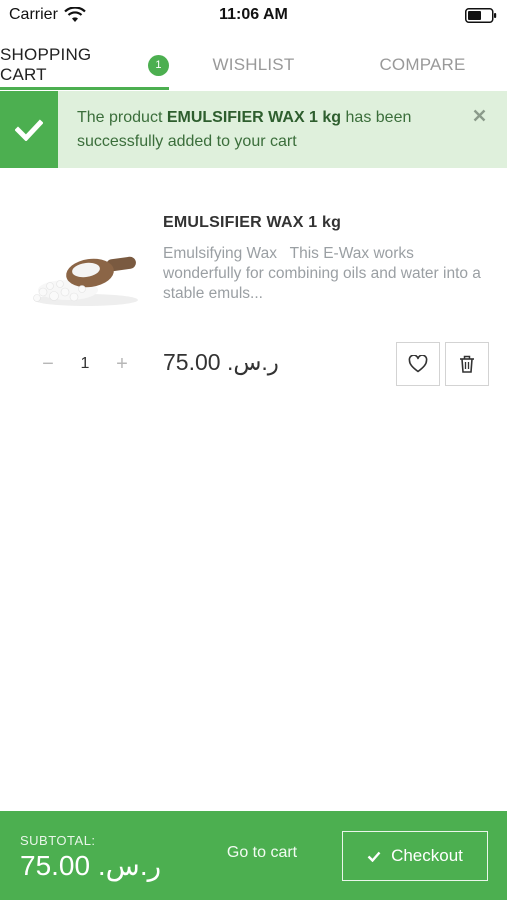 The height and width of the screenshot is (900, 507). I want to click on add-to-wishlist-button, so click(418, 364).